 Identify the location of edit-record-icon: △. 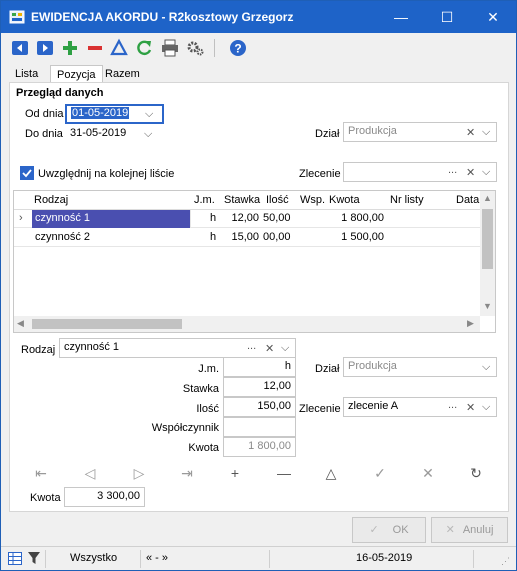
(331, 473).